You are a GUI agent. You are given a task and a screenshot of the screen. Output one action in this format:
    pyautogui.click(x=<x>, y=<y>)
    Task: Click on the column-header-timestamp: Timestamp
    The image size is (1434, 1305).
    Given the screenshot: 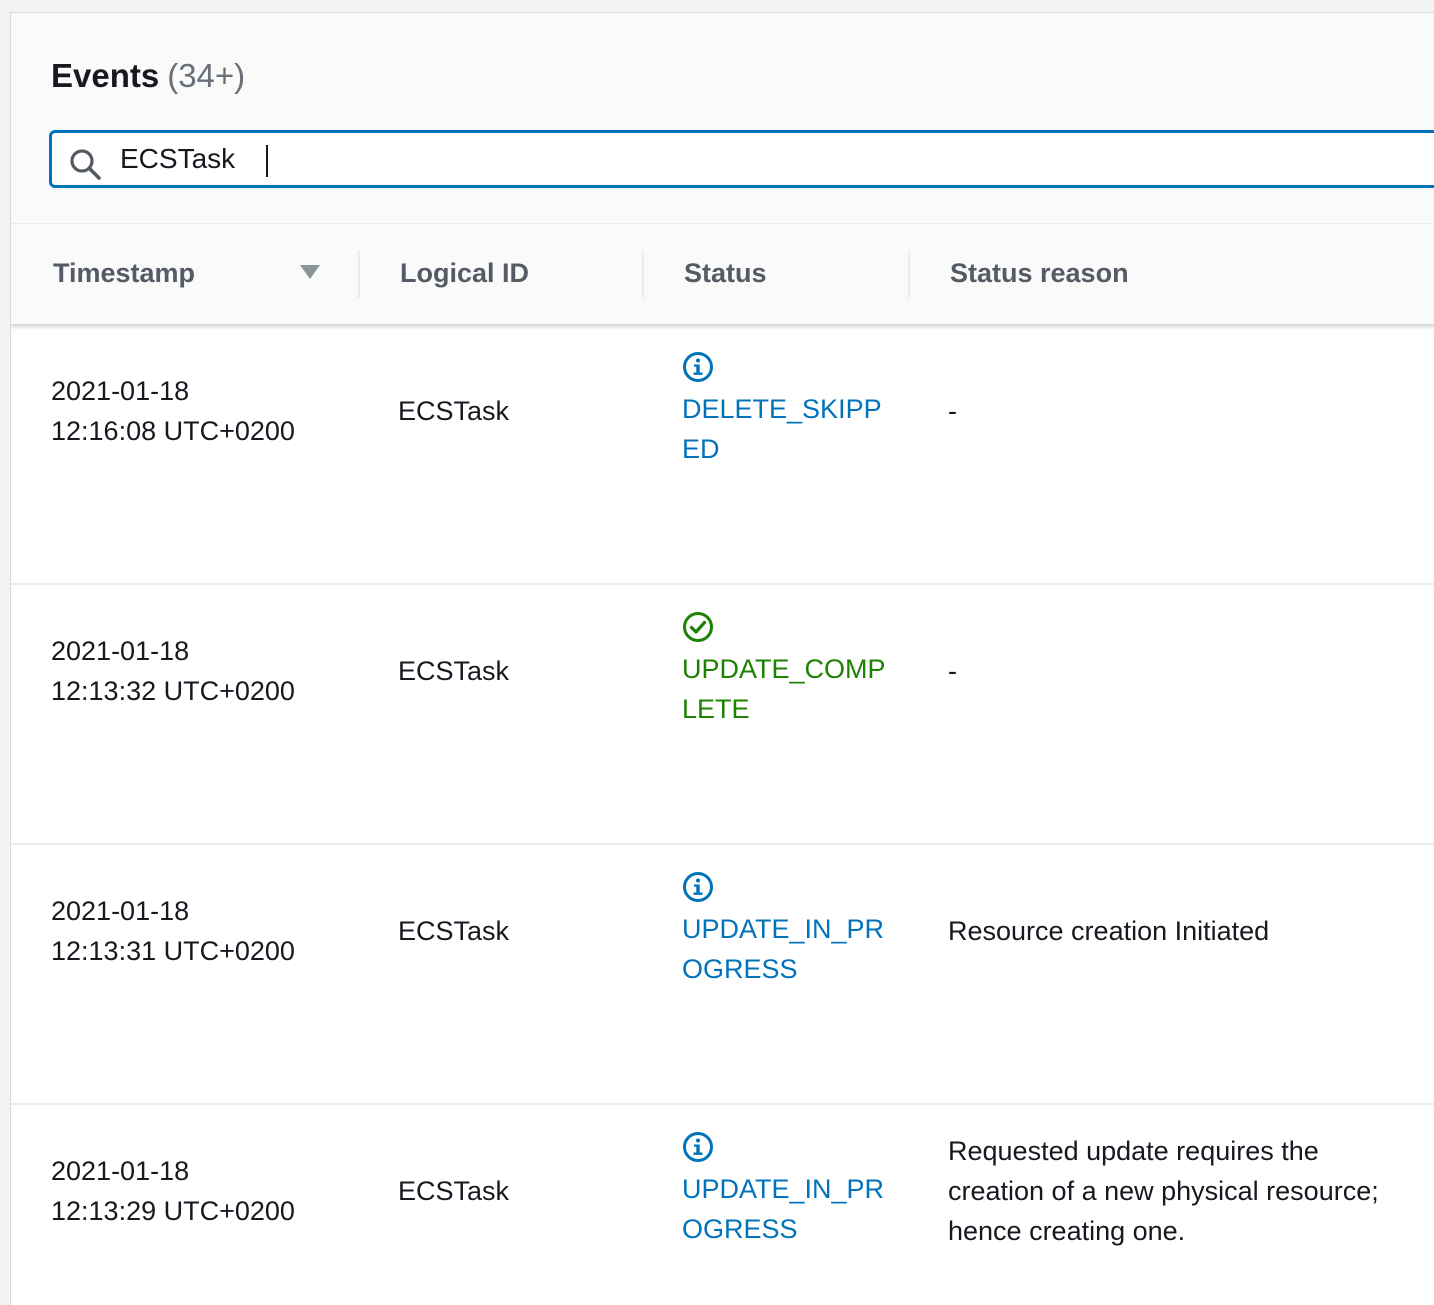 What is the action you would take?
    pyautogui.click(x=124, y=273)
    